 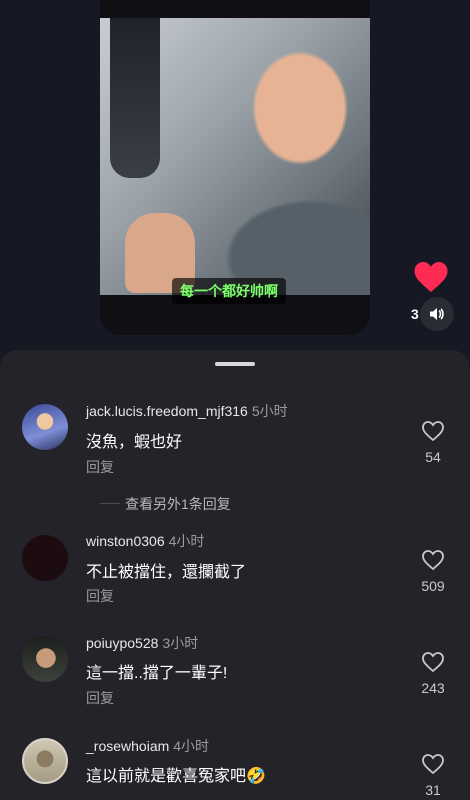 I want to click on video-background-figure, so click(x=135, y=98).